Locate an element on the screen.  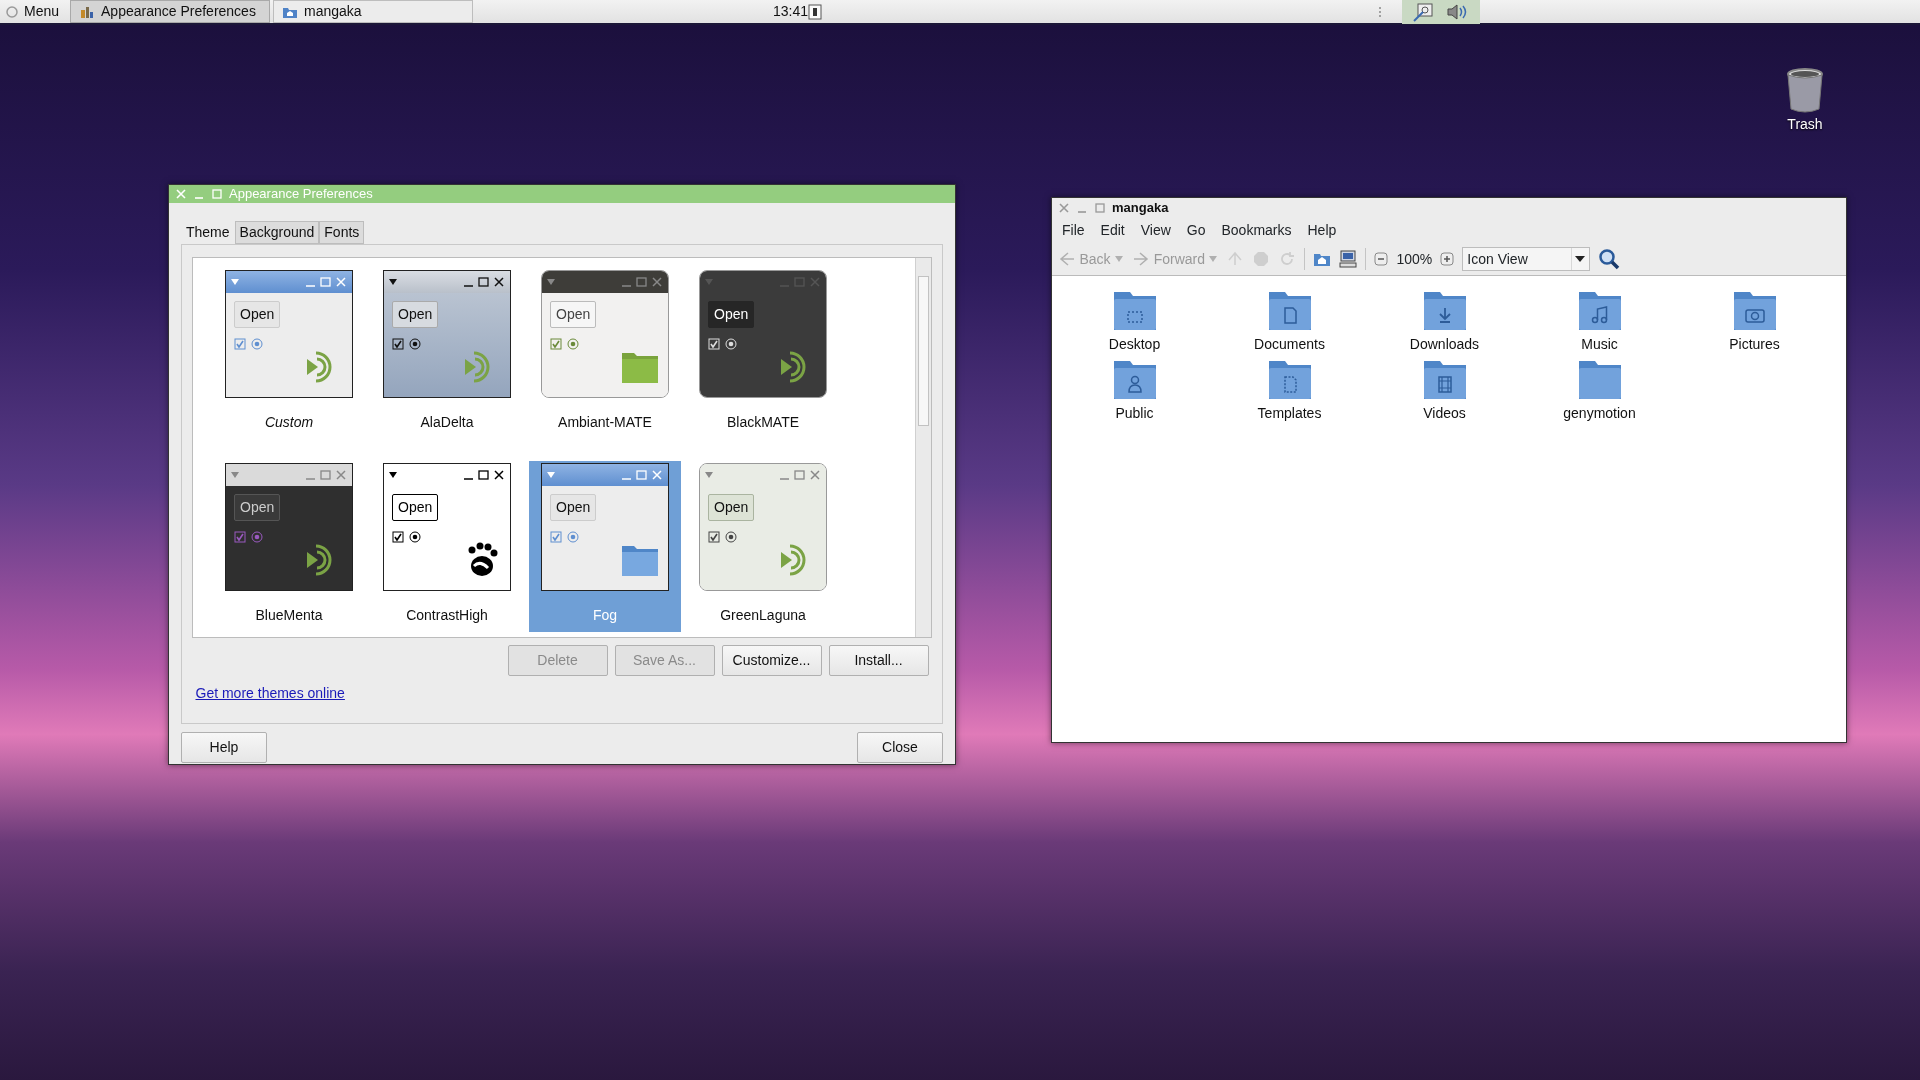
folder-label: Templates is located at coordinates (1289, 413).